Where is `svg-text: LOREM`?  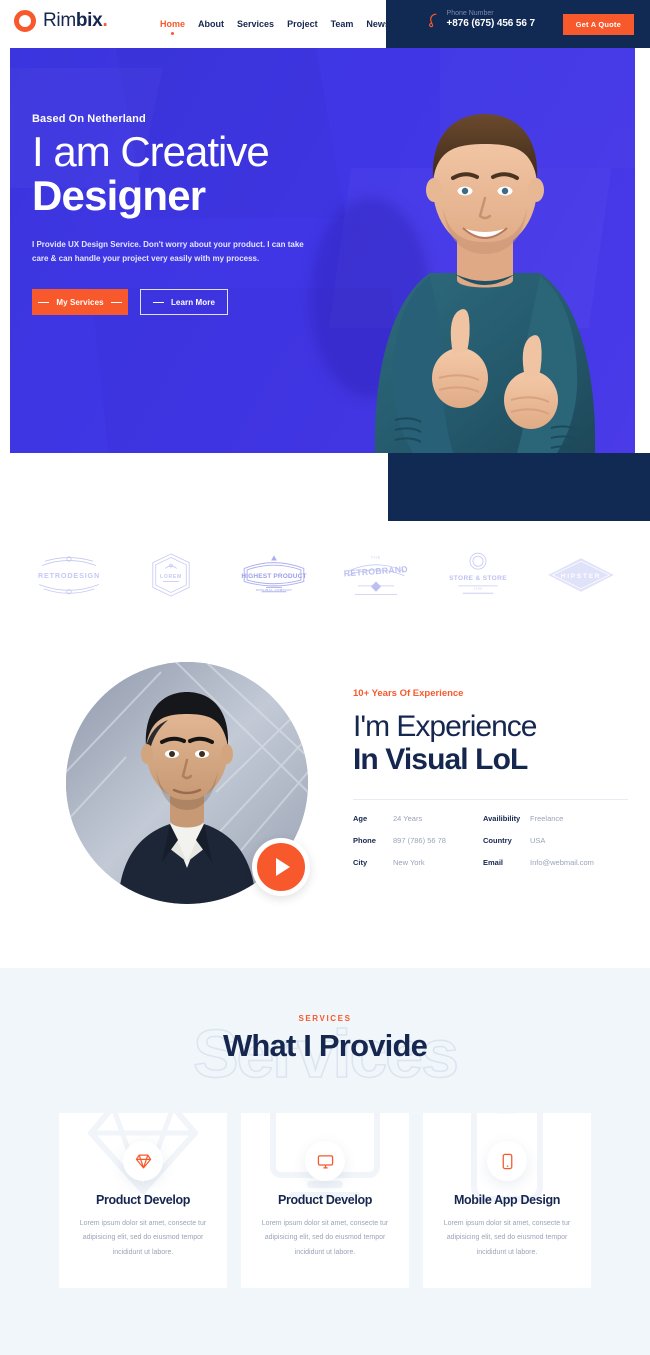
svg-text: LOREM is located at coordinates (171, 577).